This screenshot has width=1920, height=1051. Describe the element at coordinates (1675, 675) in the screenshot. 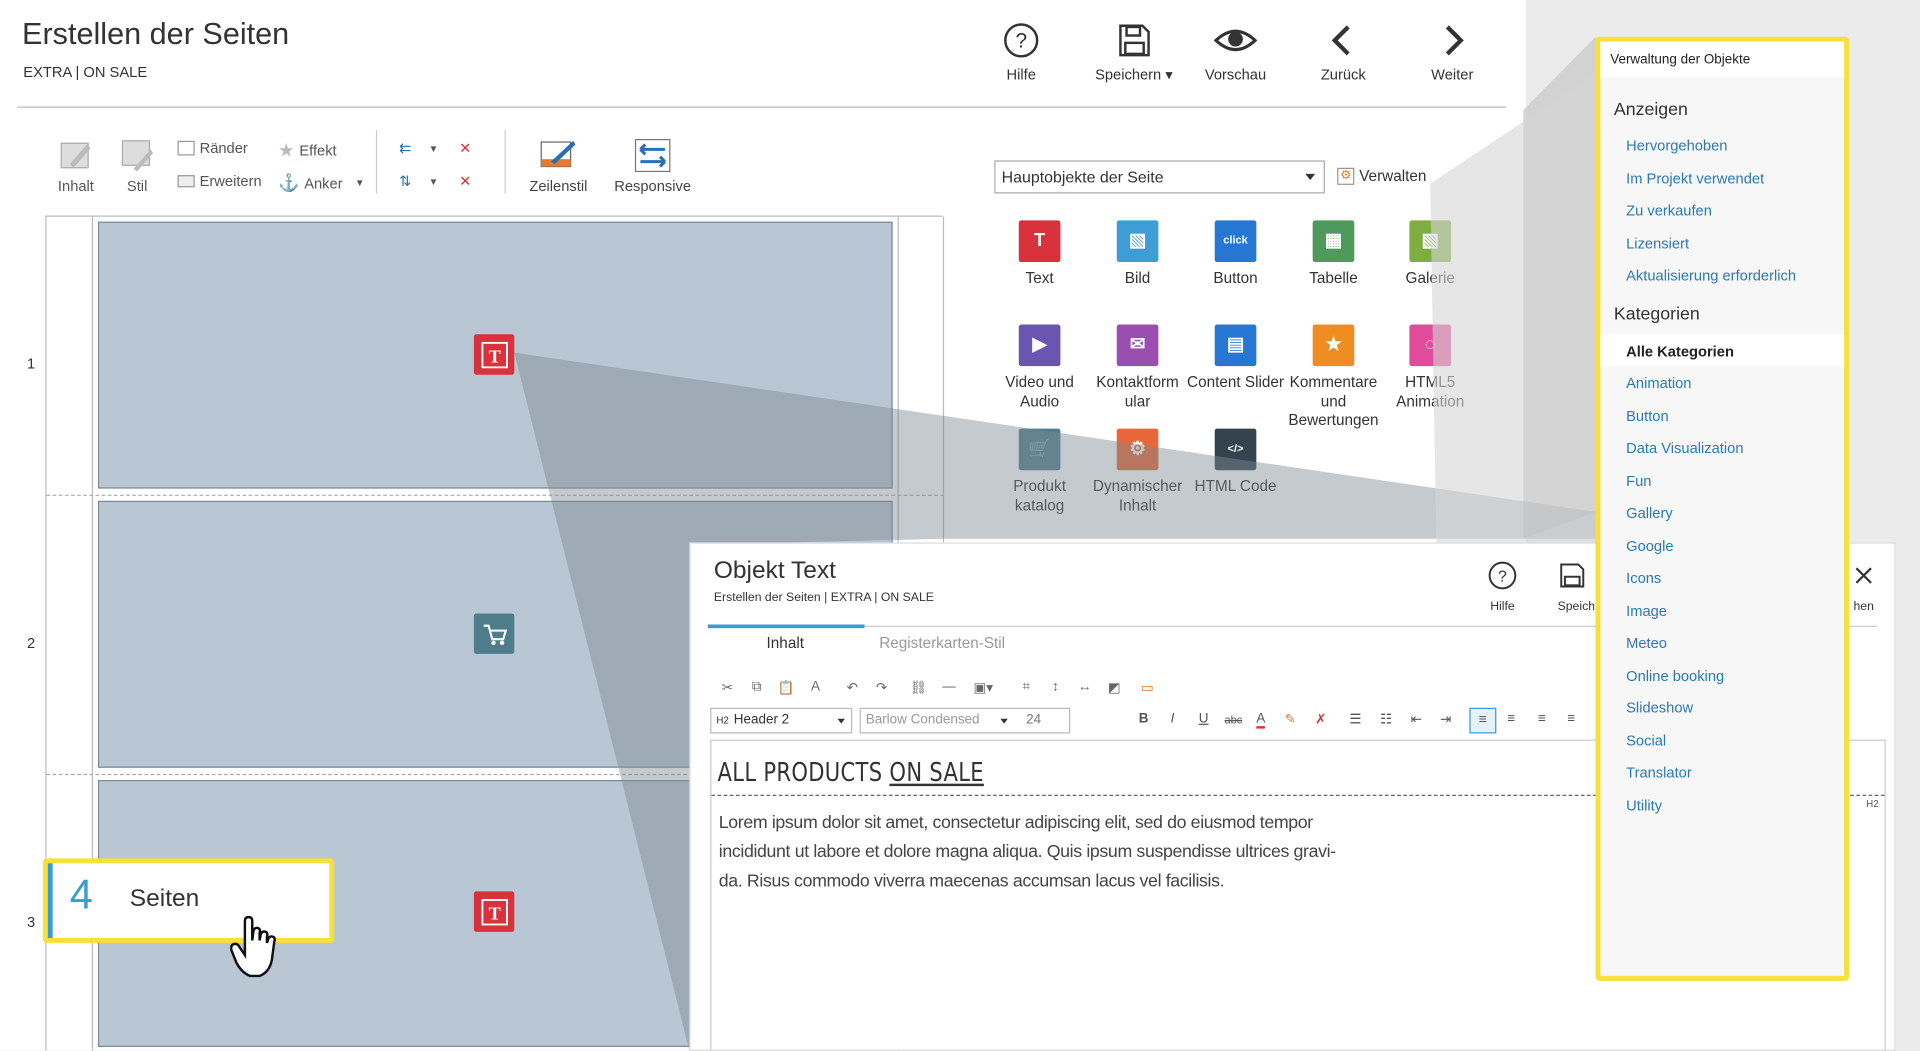

I see `category-link: Online booking` at that location.